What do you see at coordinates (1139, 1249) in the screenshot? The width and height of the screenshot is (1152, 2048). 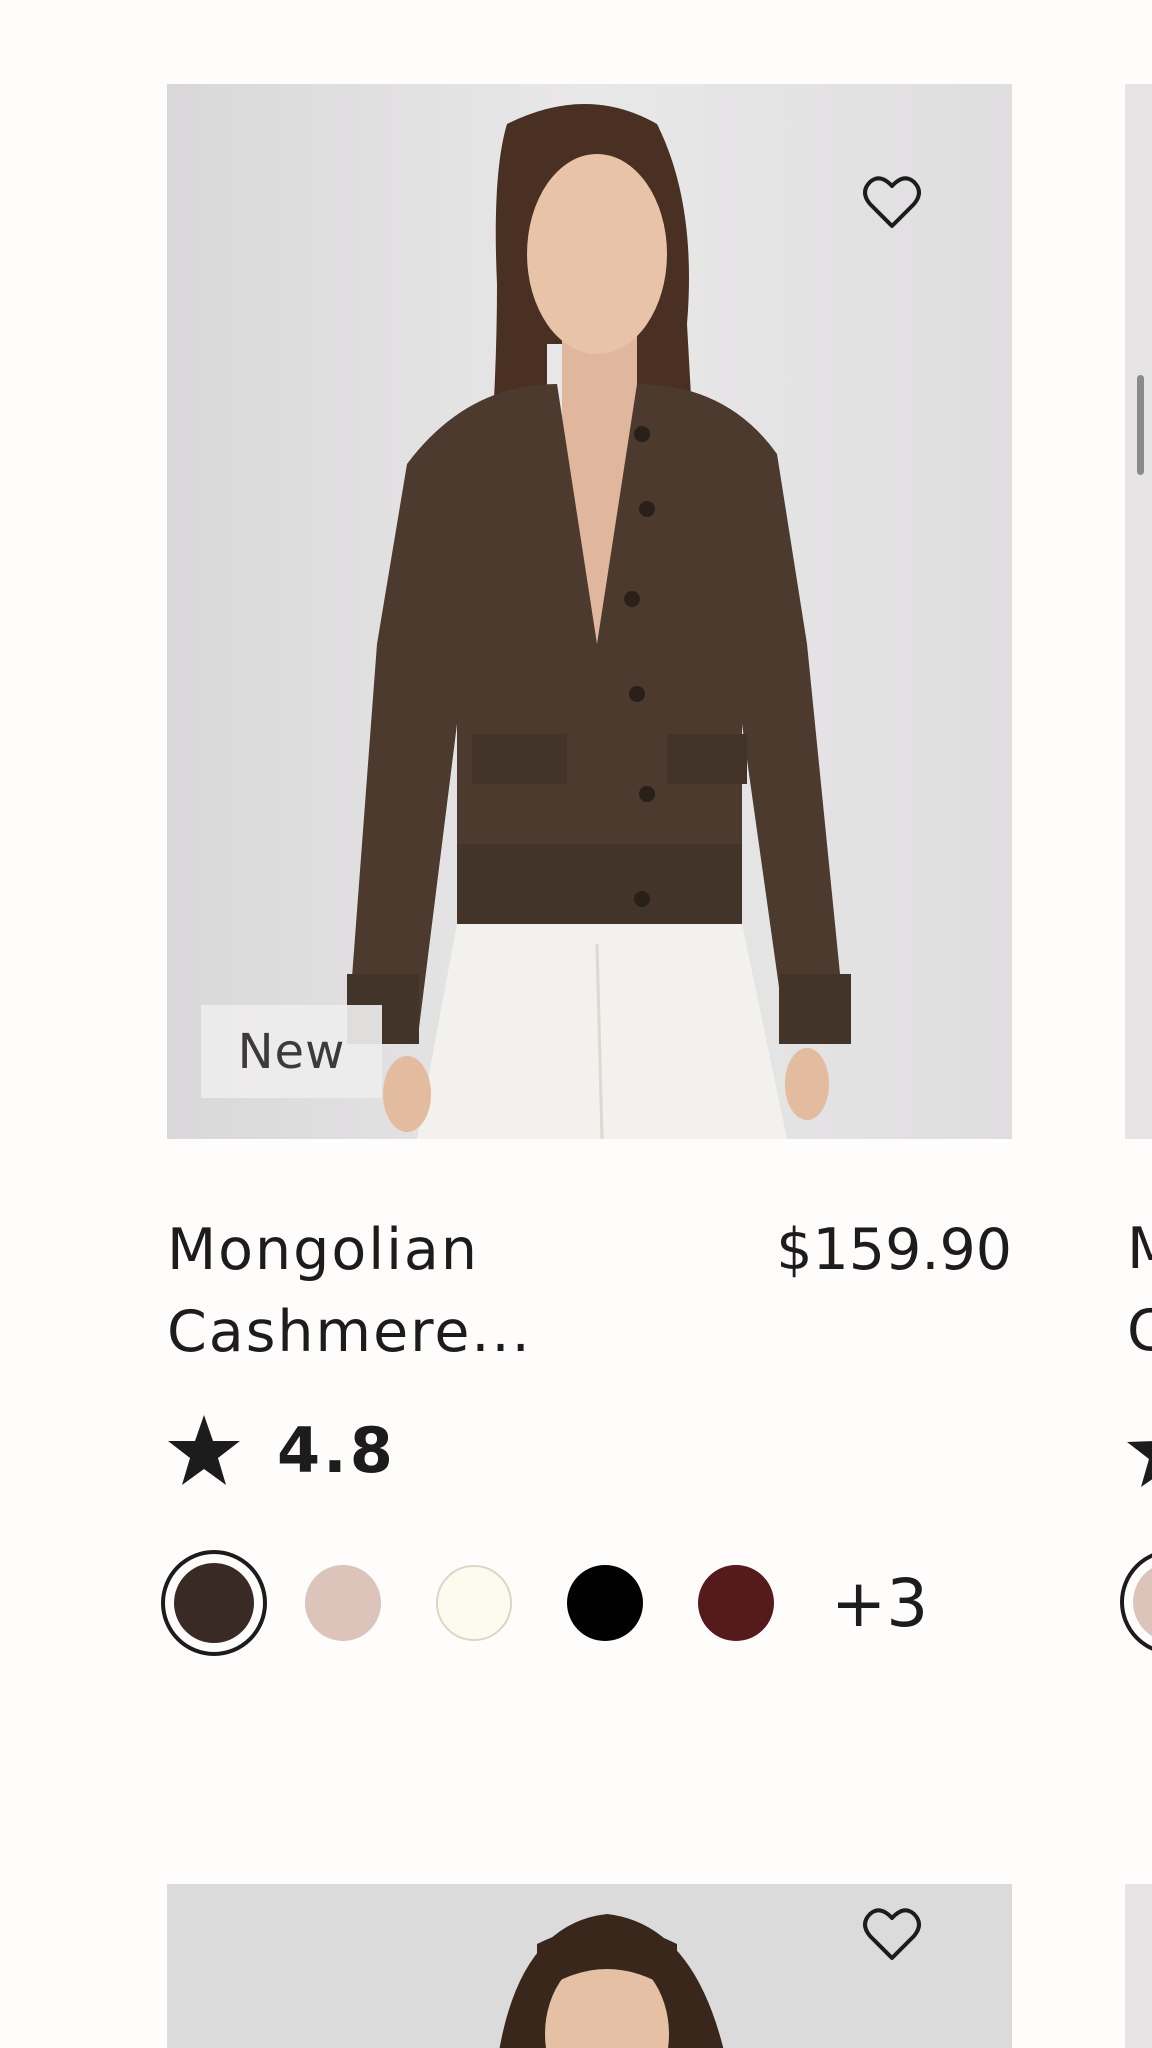 I see `next-product-name-line1: M` at bounding box center [1139, 1249].